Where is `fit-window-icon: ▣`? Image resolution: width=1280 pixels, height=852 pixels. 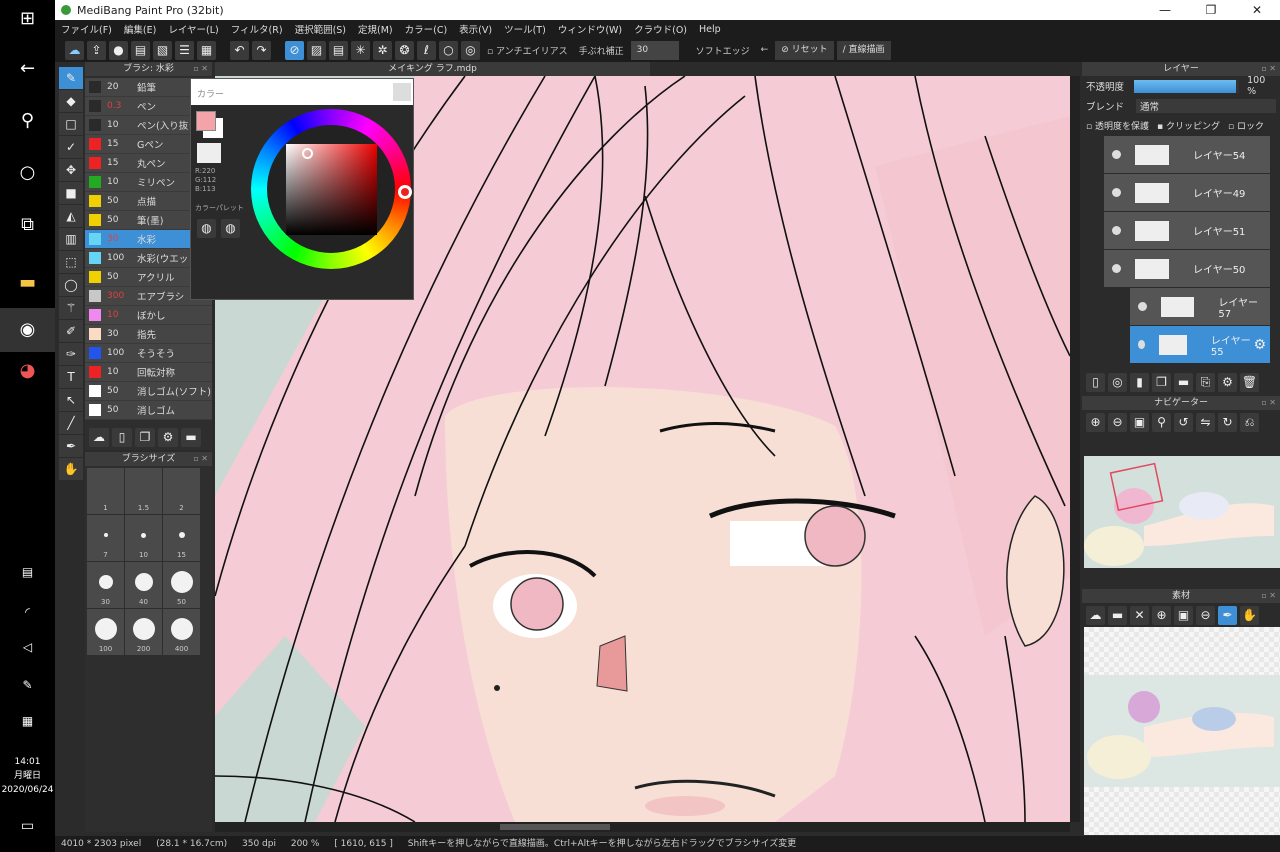 fit-window-icon: ▣ is located at coordinates (1139, 422).